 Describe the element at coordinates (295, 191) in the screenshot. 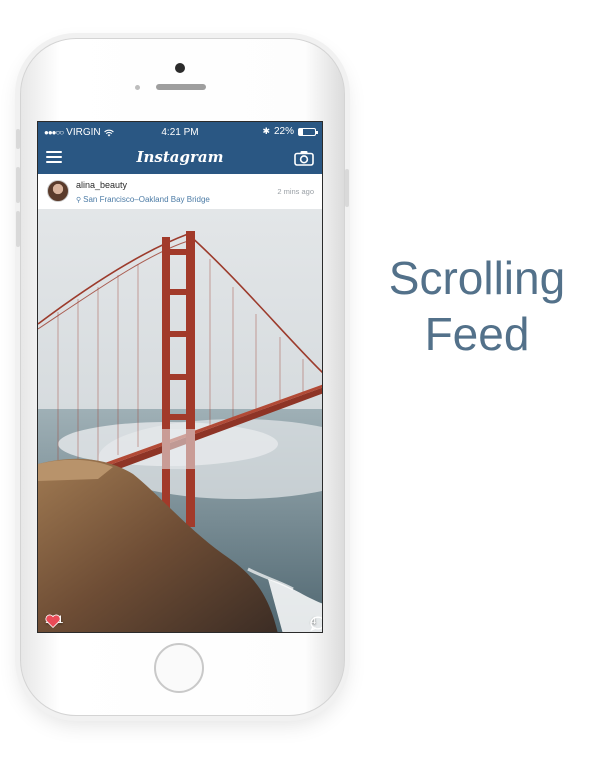

I see `post-timestamp: 2 mins ago` at that location.